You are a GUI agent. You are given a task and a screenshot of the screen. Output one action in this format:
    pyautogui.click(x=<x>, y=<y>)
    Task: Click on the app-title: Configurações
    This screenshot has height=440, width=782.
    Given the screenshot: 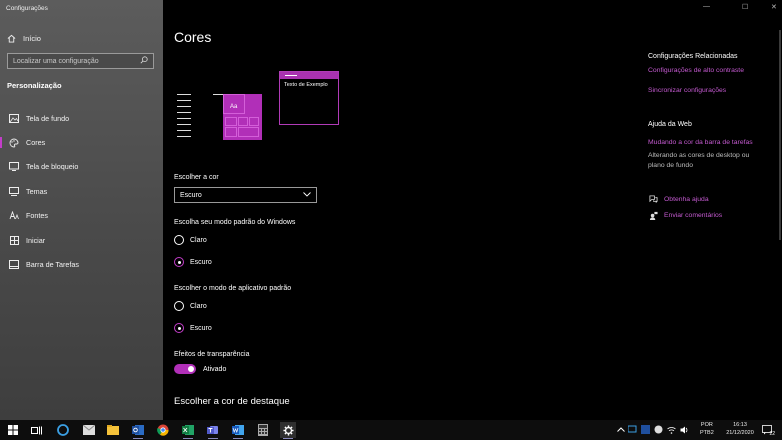 What is the action you would take?
    pyautogui.click(x=27, y=8)
    